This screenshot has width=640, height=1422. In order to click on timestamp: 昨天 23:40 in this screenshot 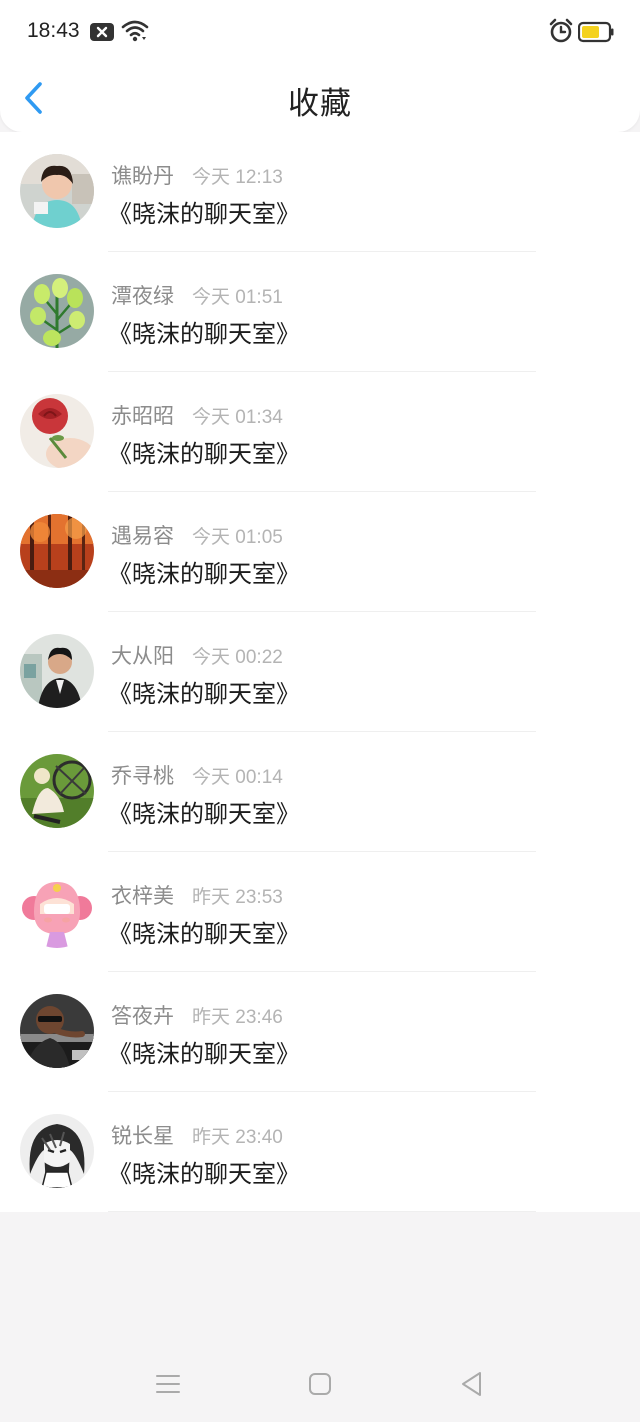, I will do `click(237, 1137)`.